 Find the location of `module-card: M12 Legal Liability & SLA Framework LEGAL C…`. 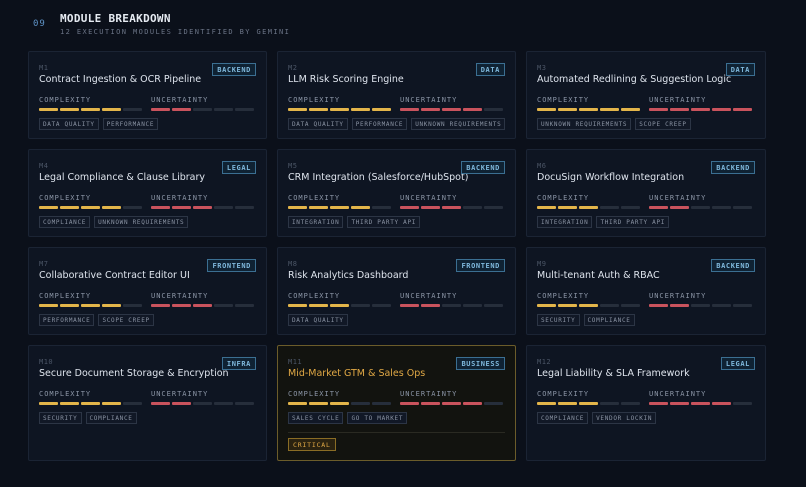

module-card: M12 Legal Liability & SLA Framework LEGAL C… is located at coordinates (646, 403).